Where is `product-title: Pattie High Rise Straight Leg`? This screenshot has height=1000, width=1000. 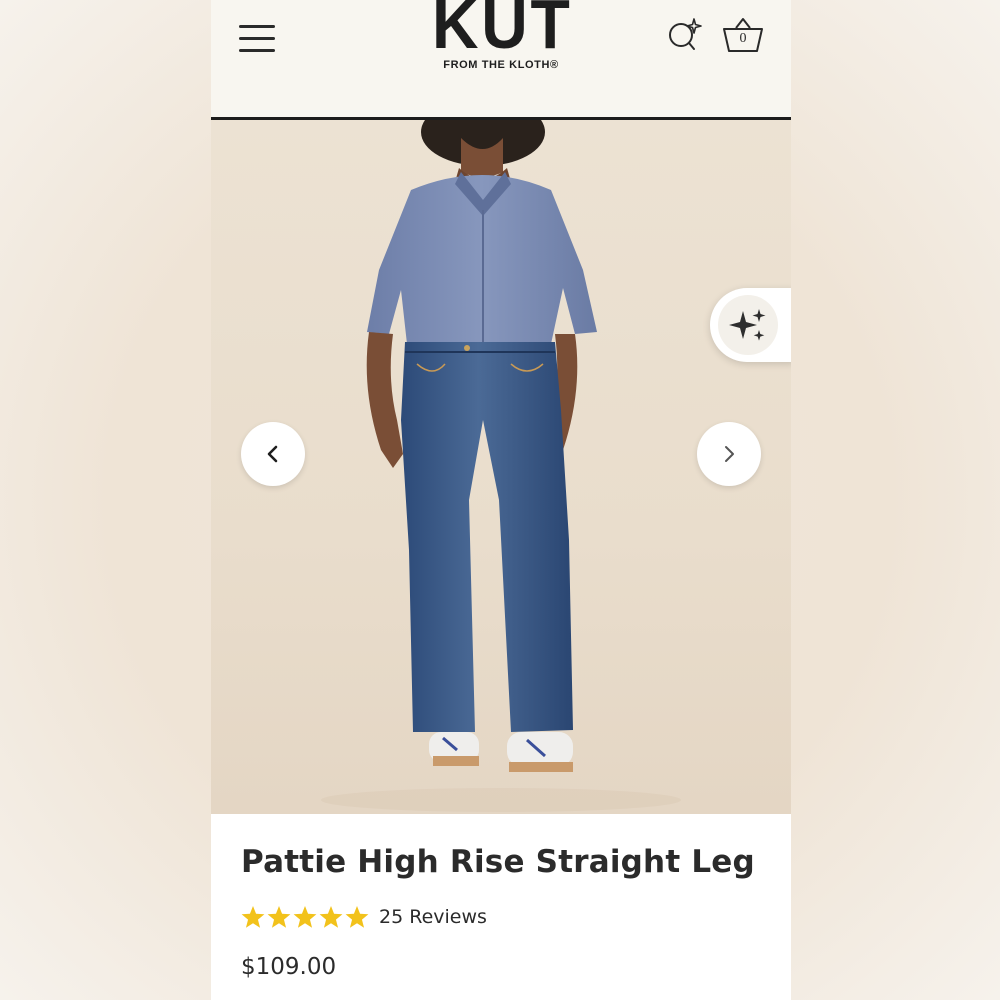
product-title: Pattie High Rise Straight Leg is located at coordinates (498, 862).